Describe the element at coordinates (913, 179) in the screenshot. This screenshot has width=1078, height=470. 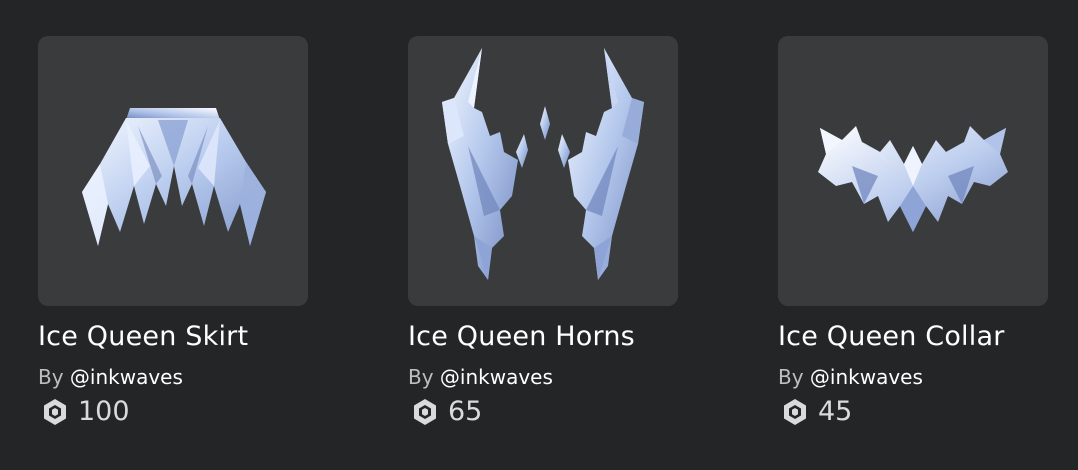
I see `ice-collar-icon` at that location.